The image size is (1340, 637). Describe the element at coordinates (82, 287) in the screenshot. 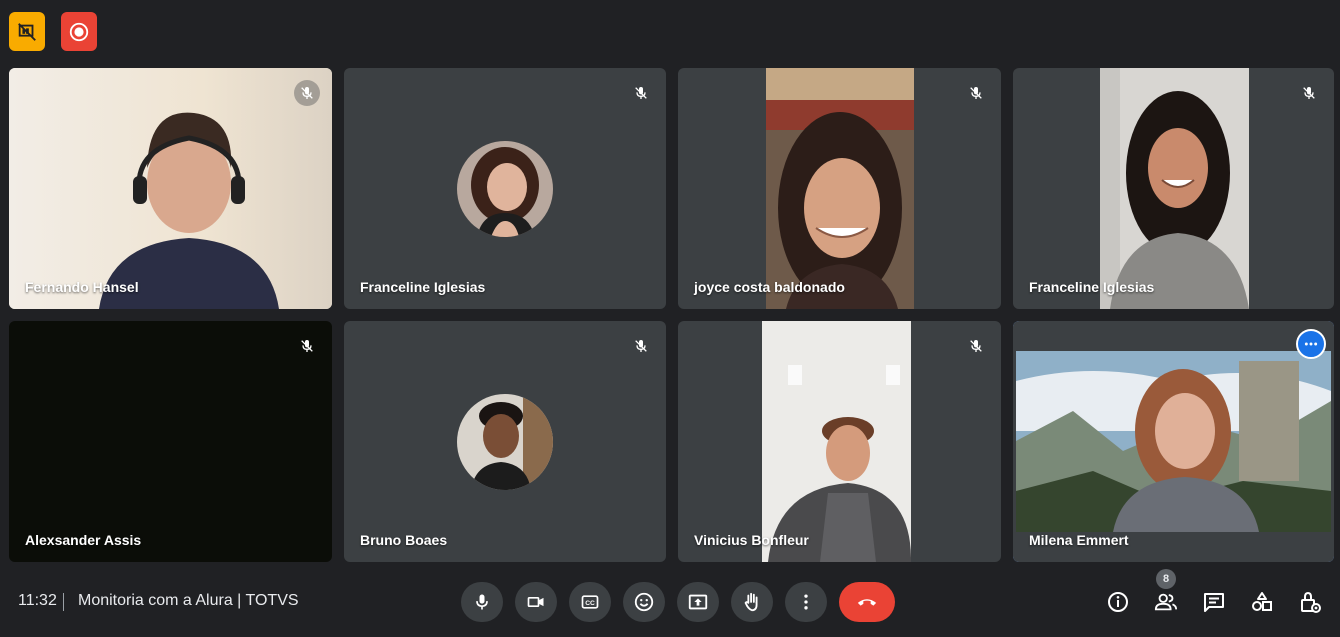

I see `participant-name: Fernando Hansel` at that location.